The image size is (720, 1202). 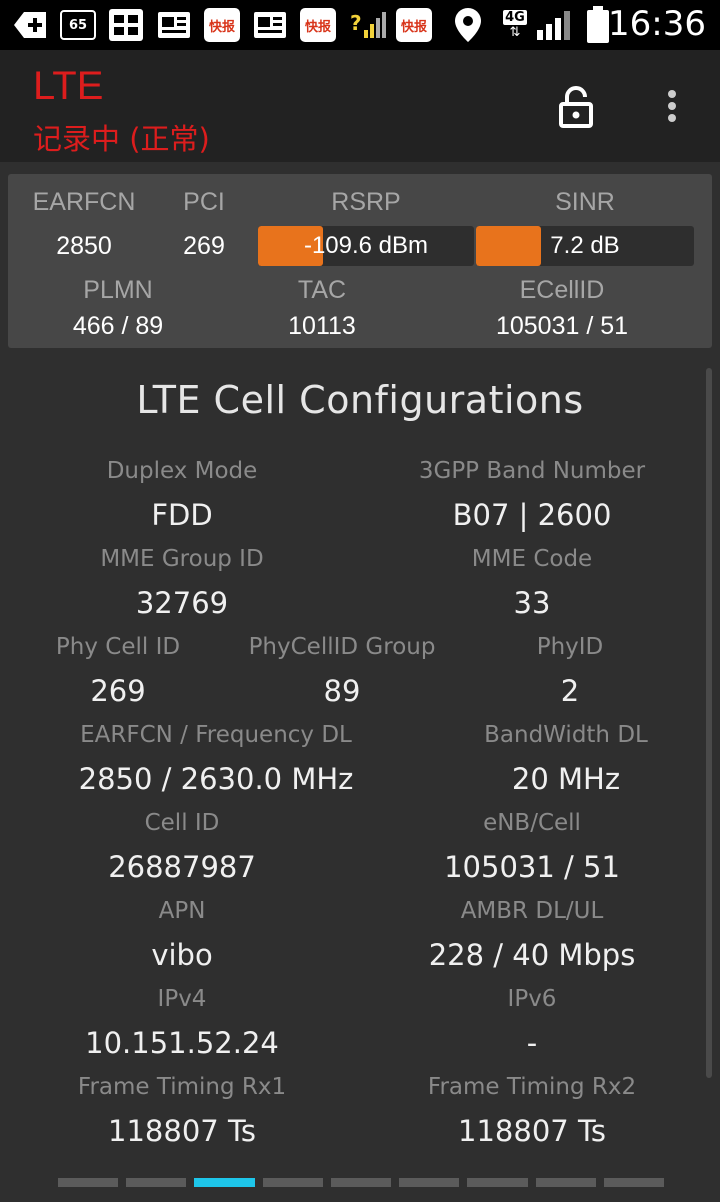 I want to click on phy-cell-id-label: Phy Cell ID, so click(x=118, y=647).